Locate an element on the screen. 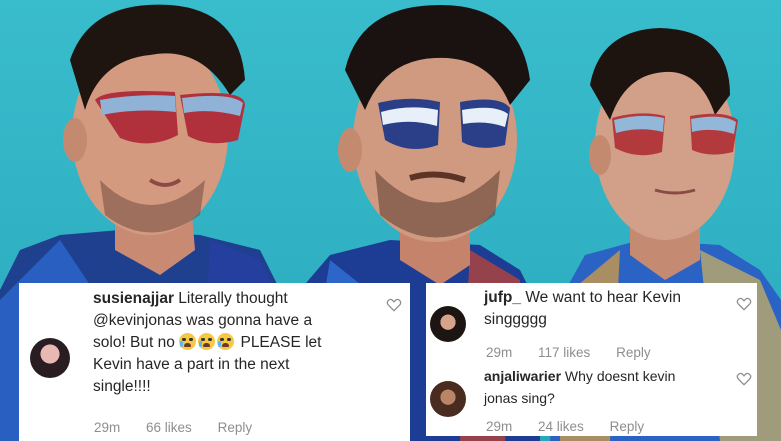 The height and width of the screenshot is (441, 781). username: susienajjar is located at coordinates (133, 298).